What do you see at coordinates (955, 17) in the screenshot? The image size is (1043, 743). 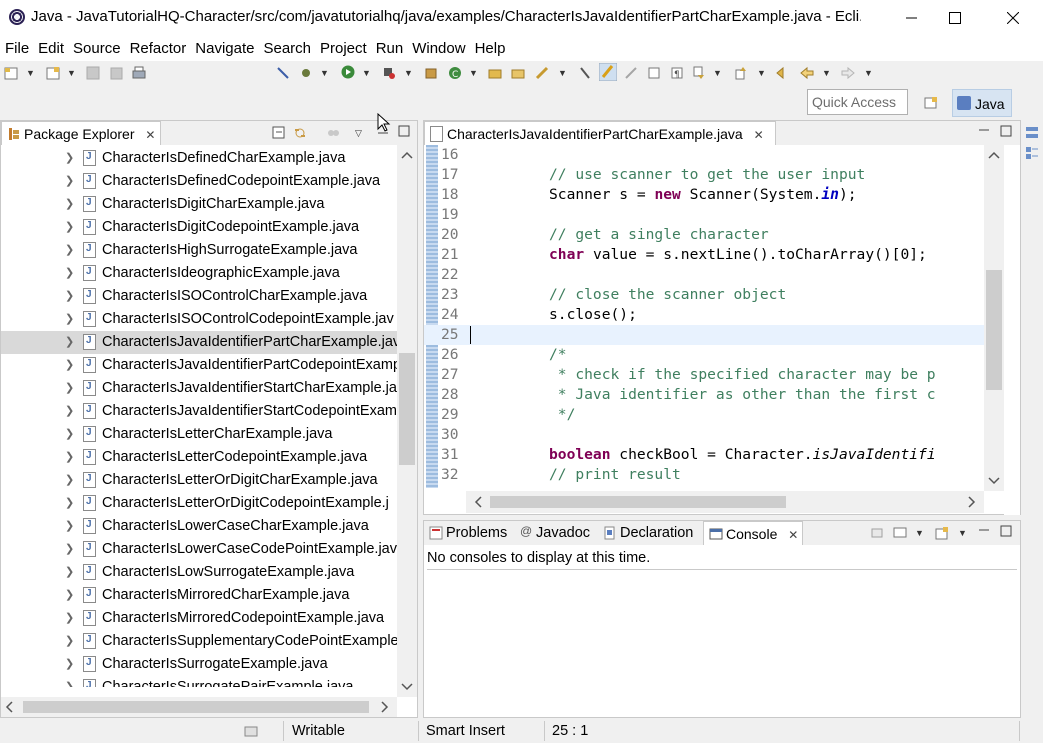 I see `maximize-button` at bounding box center [955, 17].